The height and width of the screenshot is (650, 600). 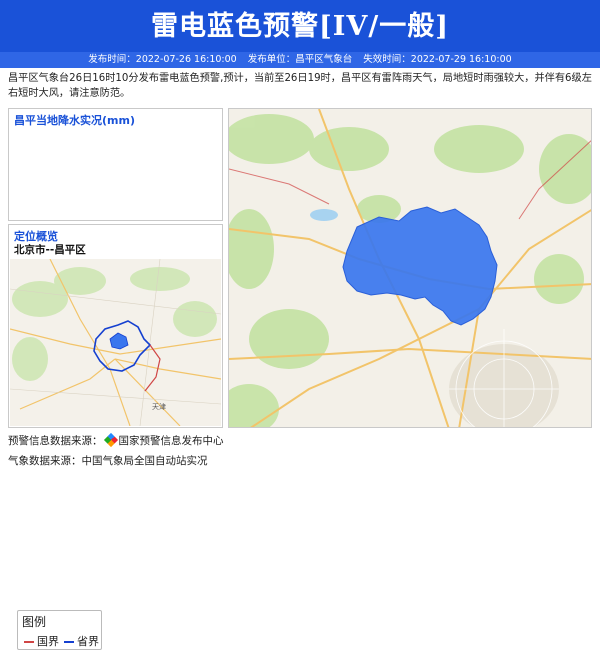 What do you see at coordinates (41, 641) in the screenshot?
I see `legend-item-national: 国界` at bounding box center [41, 641].